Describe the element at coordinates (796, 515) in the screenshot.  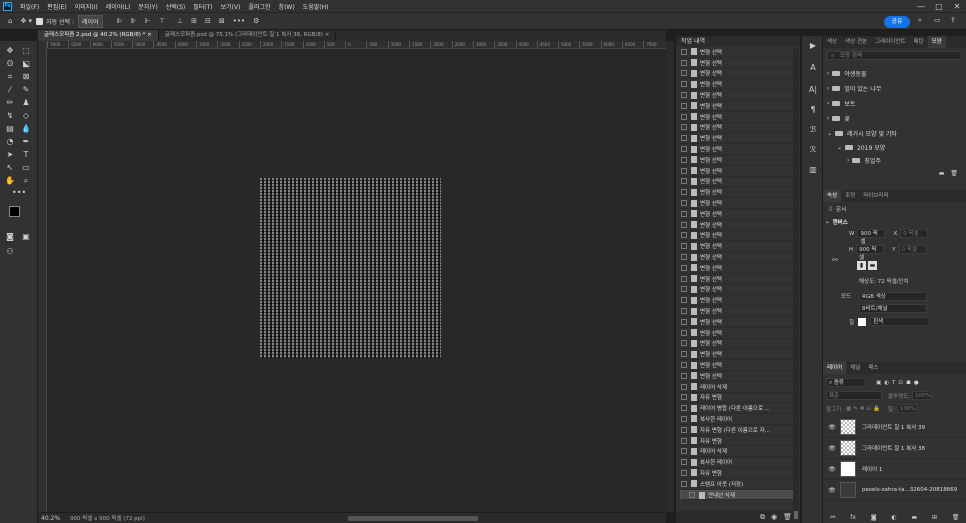
I see `history-scroll-thumb` at that location.